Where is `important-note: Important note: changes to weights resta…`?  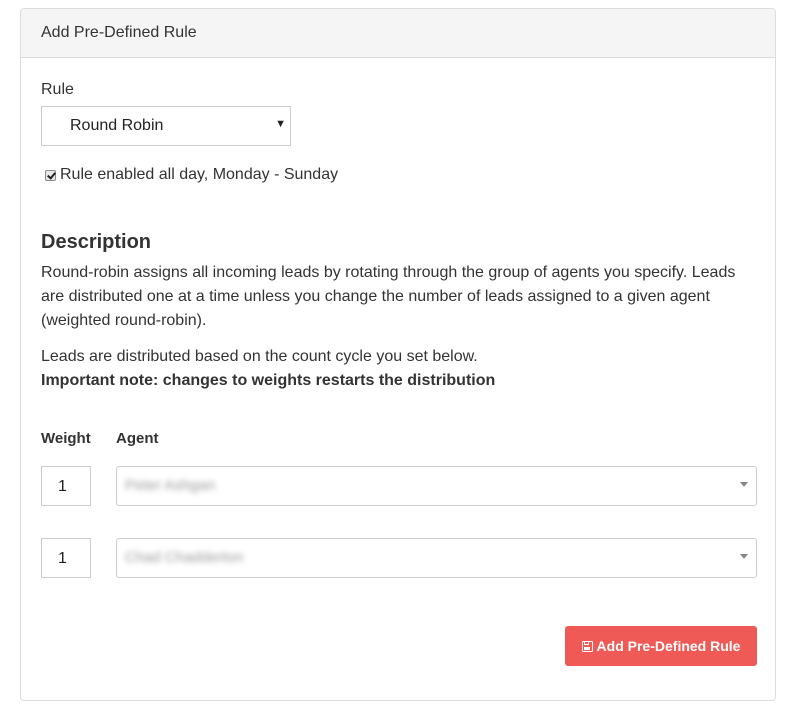
important-note: Important note: changes to weights resta… is located at coordinates (268, 380).